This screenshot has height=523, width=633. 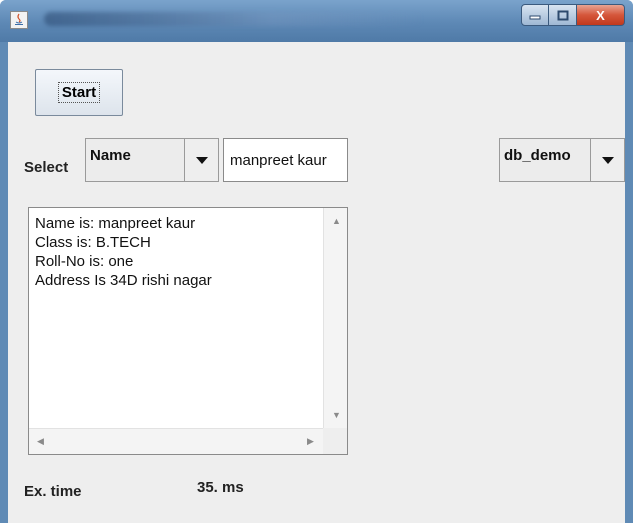 What do you see at coordinates (46, 167) in the screenshot?
I see `select-label: Select` at bounding box center [46, 167].